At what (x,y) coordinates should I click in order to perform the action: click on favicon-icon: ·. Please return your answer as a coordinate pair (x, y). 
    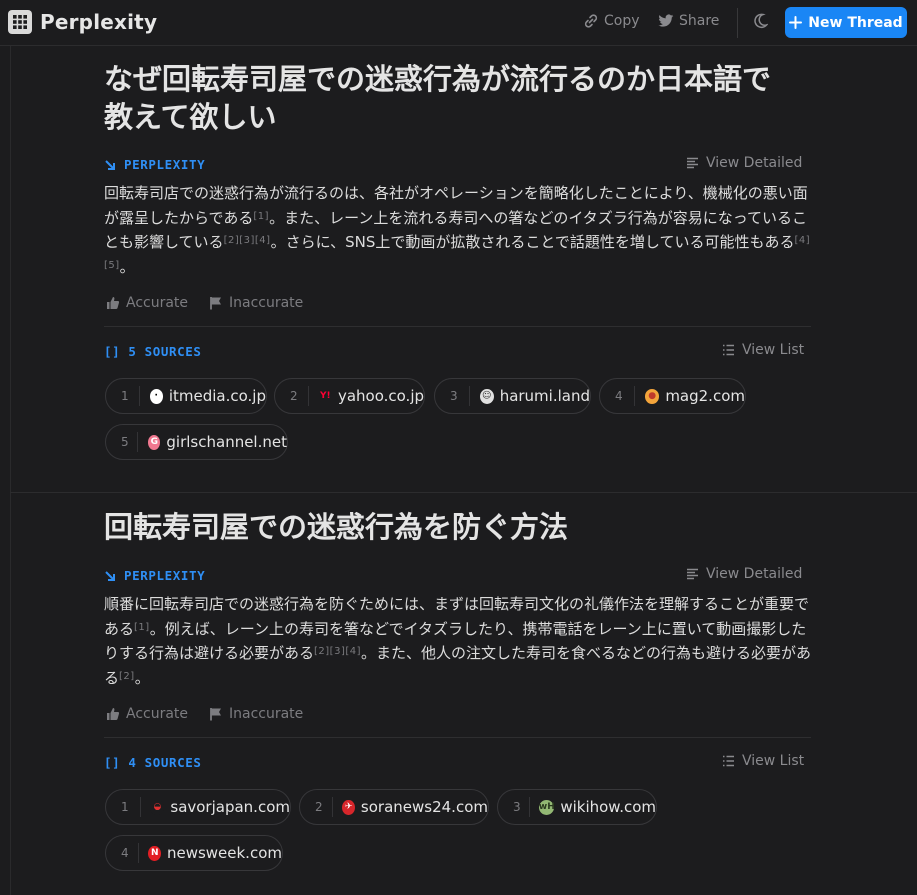
    Looking at the image, I should click on (156, 396).